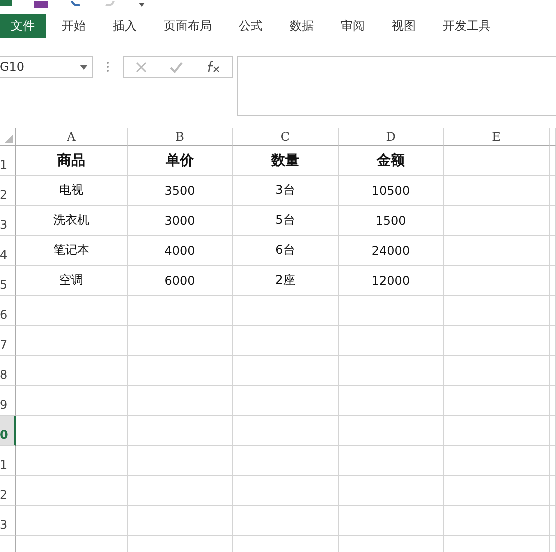 Image resolution: width=556 pixels, height=552 pixels. I want to click on table-cell: 6台, so click(286, 251).